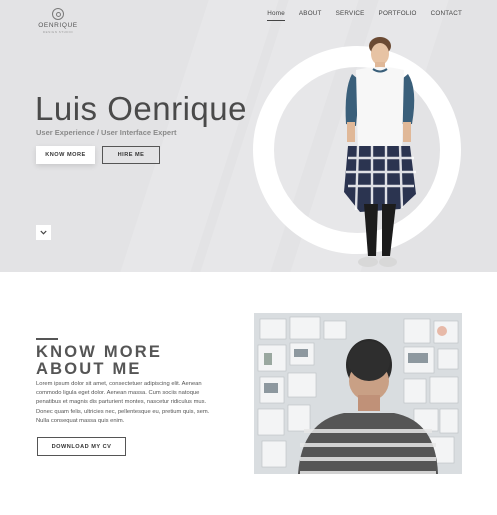  What do you see at coordinates (310, 15) in the screenshot?
I see `nav-item-about: ABOUT` at bounding box center [310, 15].